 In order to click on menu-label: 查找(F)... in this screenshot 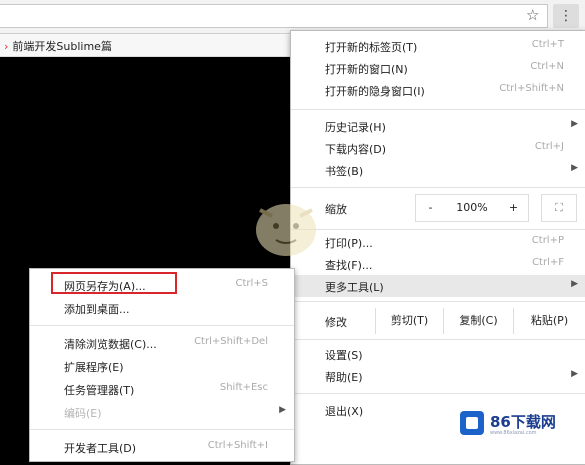, I will do `click(349, 265)`.